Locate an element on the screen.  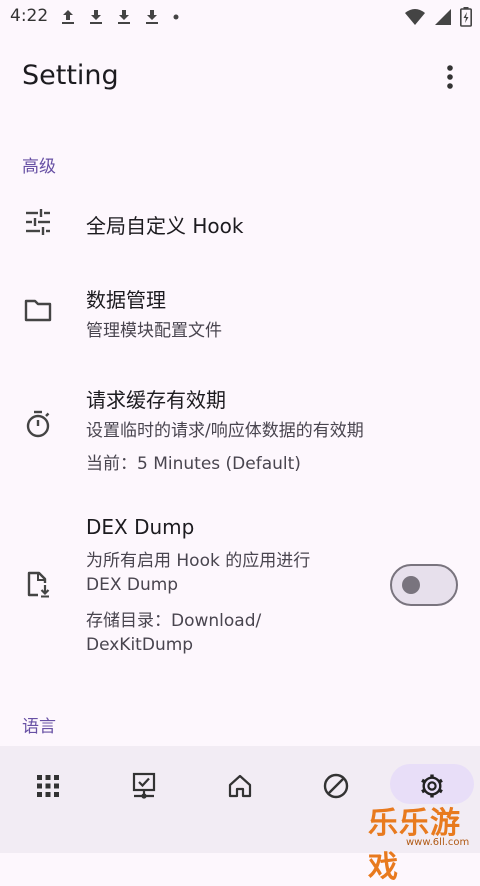
more-vert-icon is located at coordinates (450, 77).